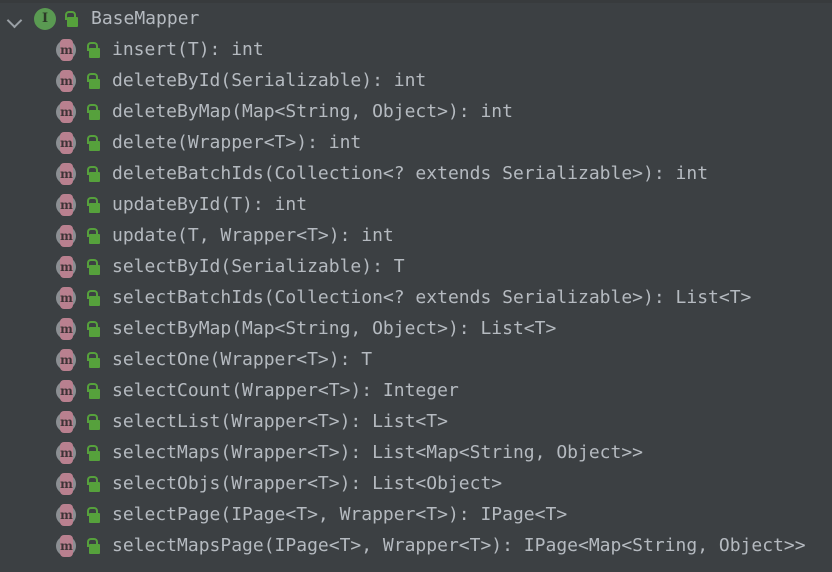 This screenshot has height=572, width=832. What do you see at coordinates (237, 142) in the screenshot?
I see `tree-node-label: delete(Wrapper<T>): int` at bounding box center [237, 142].